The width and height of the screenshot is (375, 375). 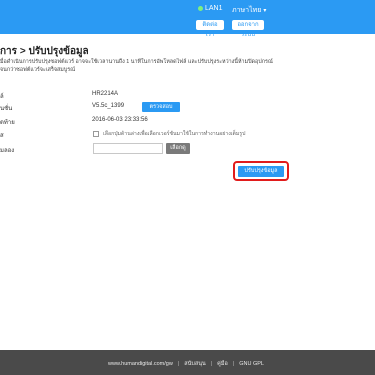 What do you see at coordinates (7, 123) in the screenshot?
I see `row-label-last-updated: ดท้าย` at bounding box center [7, 123].